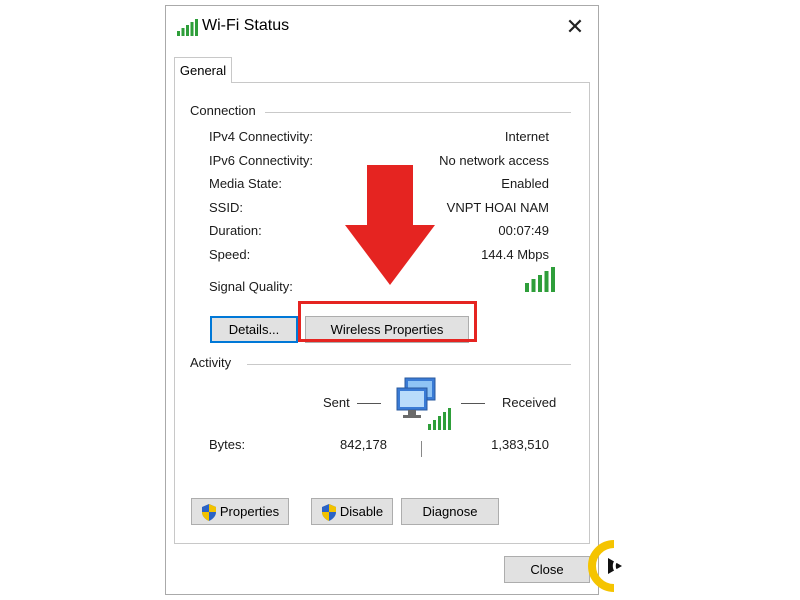 The width and height of the screenshot is (800, 600). Describe the element at coordinates (203, 70) in the screenshot. I see `tab-general: General` at that location.